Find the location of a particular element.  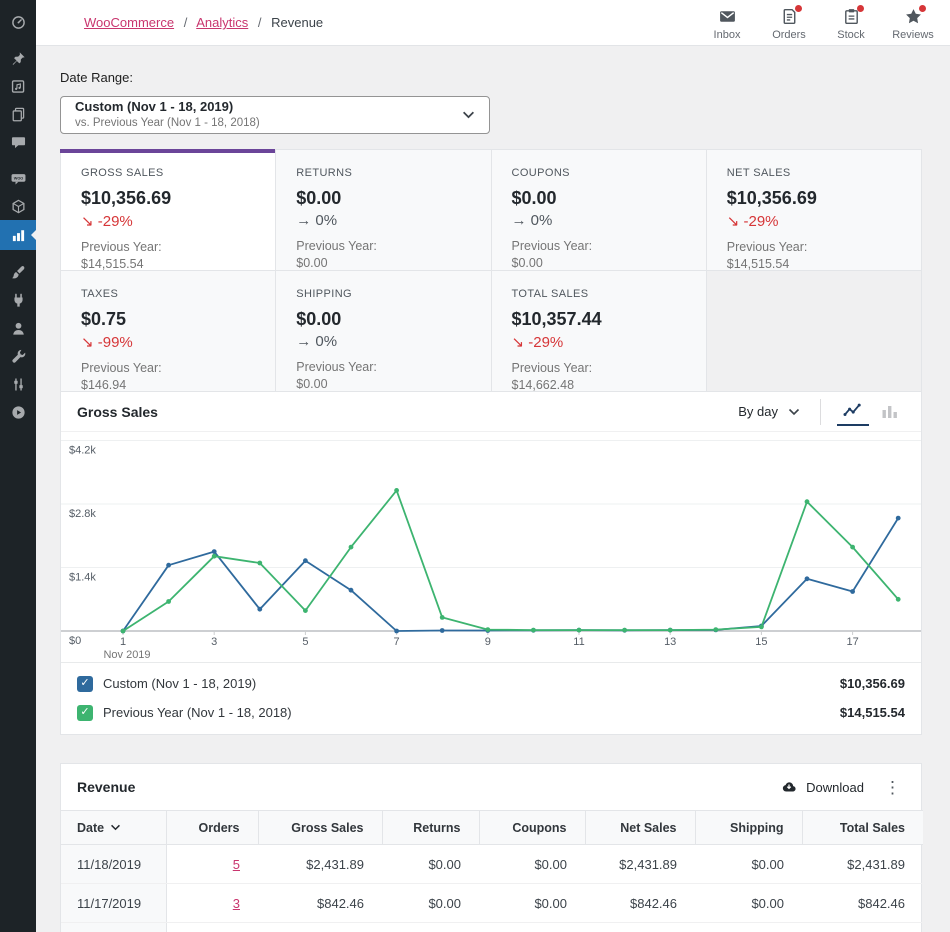

sidebar-item-comments is located at coordinates (18, 142).